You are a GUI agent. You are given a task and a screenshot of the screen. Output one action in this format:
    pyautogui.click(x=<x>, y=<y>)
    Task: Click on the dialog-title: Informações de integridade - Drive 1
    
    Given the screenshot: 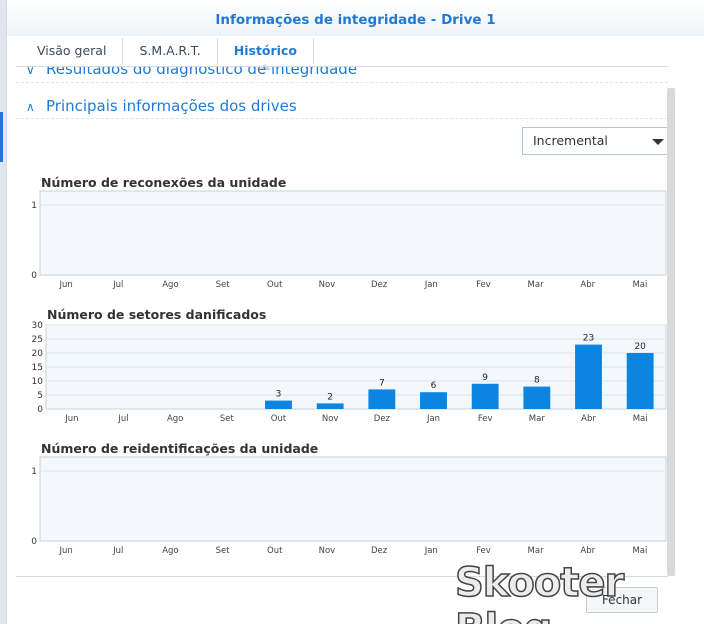 What is the action you would take?
    pyautogui.click(x=355, y=20)
    